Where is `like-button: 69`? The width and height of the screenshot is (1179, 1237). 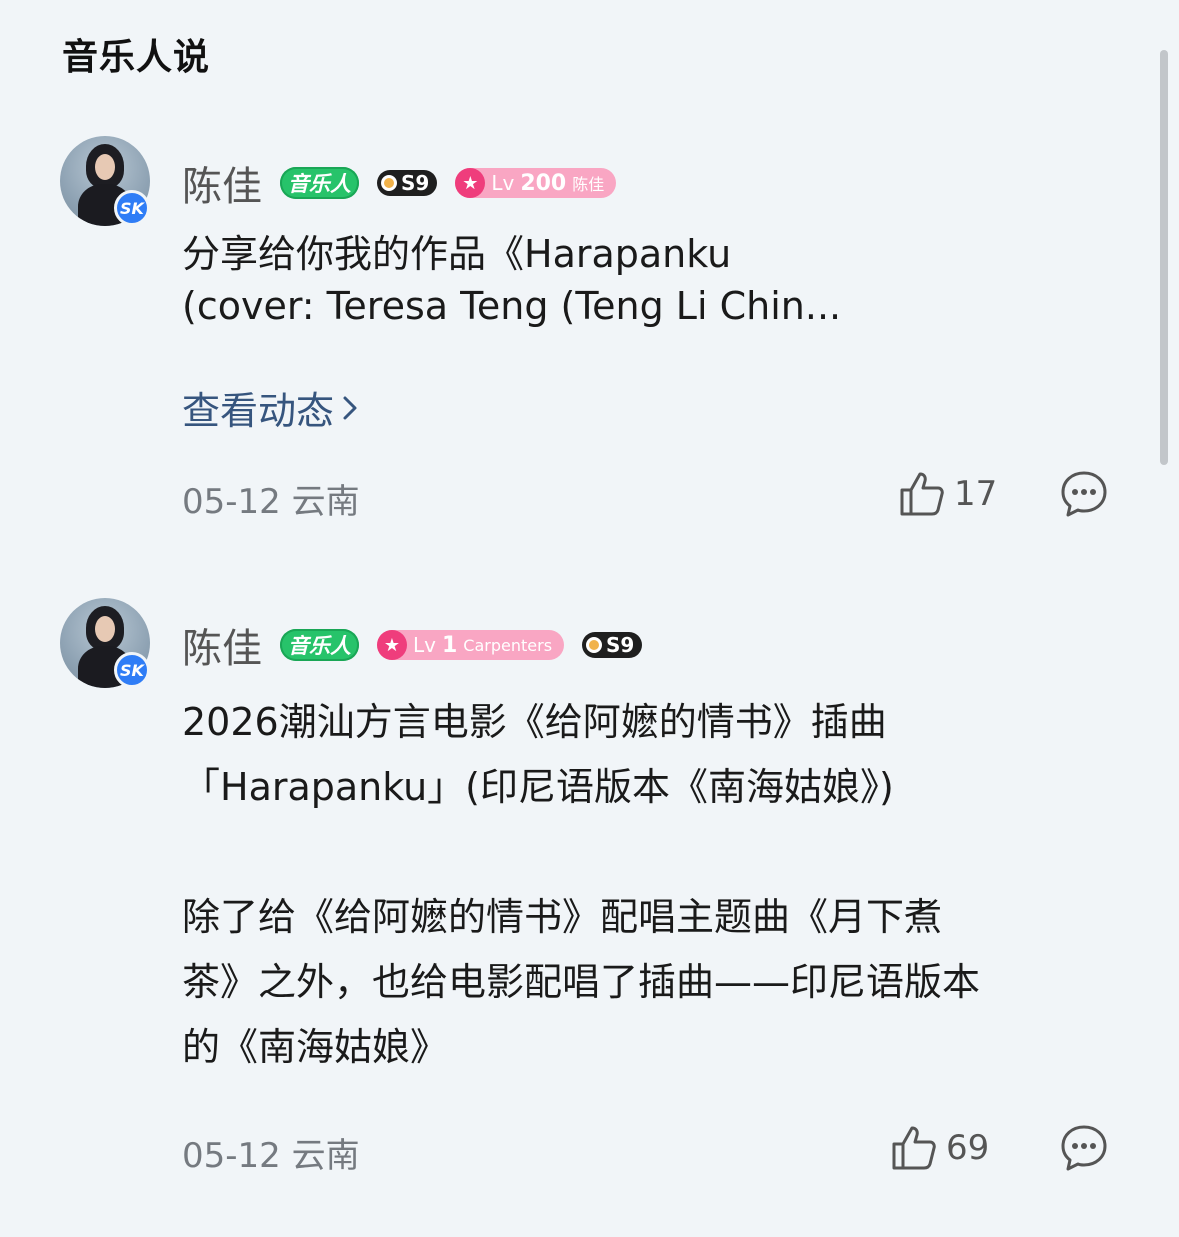
like-button: 69 is located at coordinates (939, 1148).